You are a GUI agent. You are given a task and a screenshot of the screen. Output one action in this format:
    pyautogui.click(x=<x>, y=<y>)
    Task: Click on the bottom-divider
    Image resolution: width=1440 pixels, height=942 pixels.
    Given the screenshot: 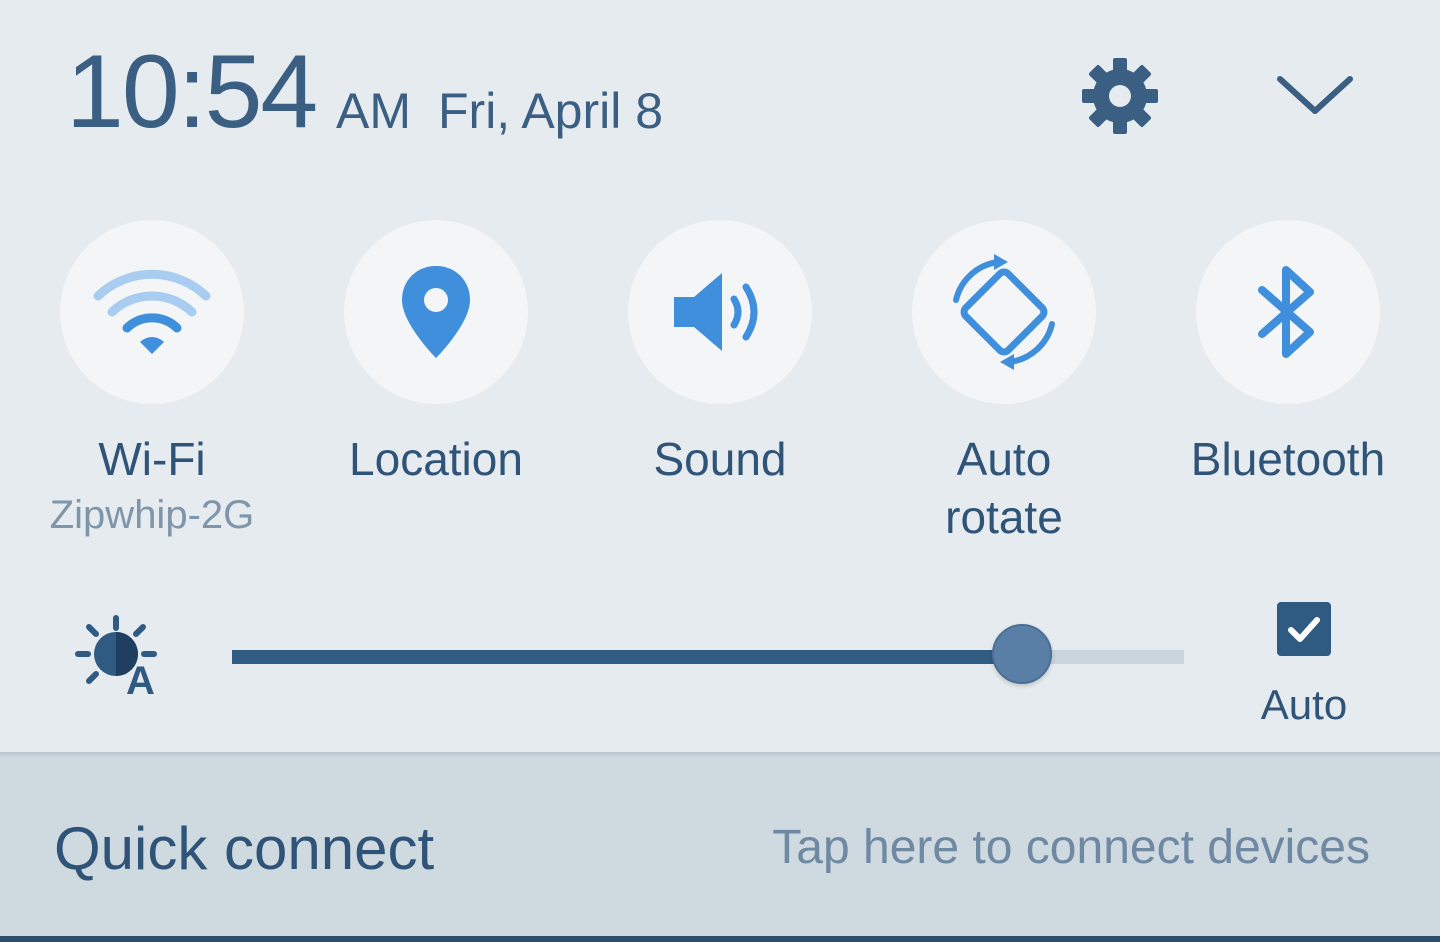 What is the action you would take?
    pyautogui.click(x=720, y=939)
    